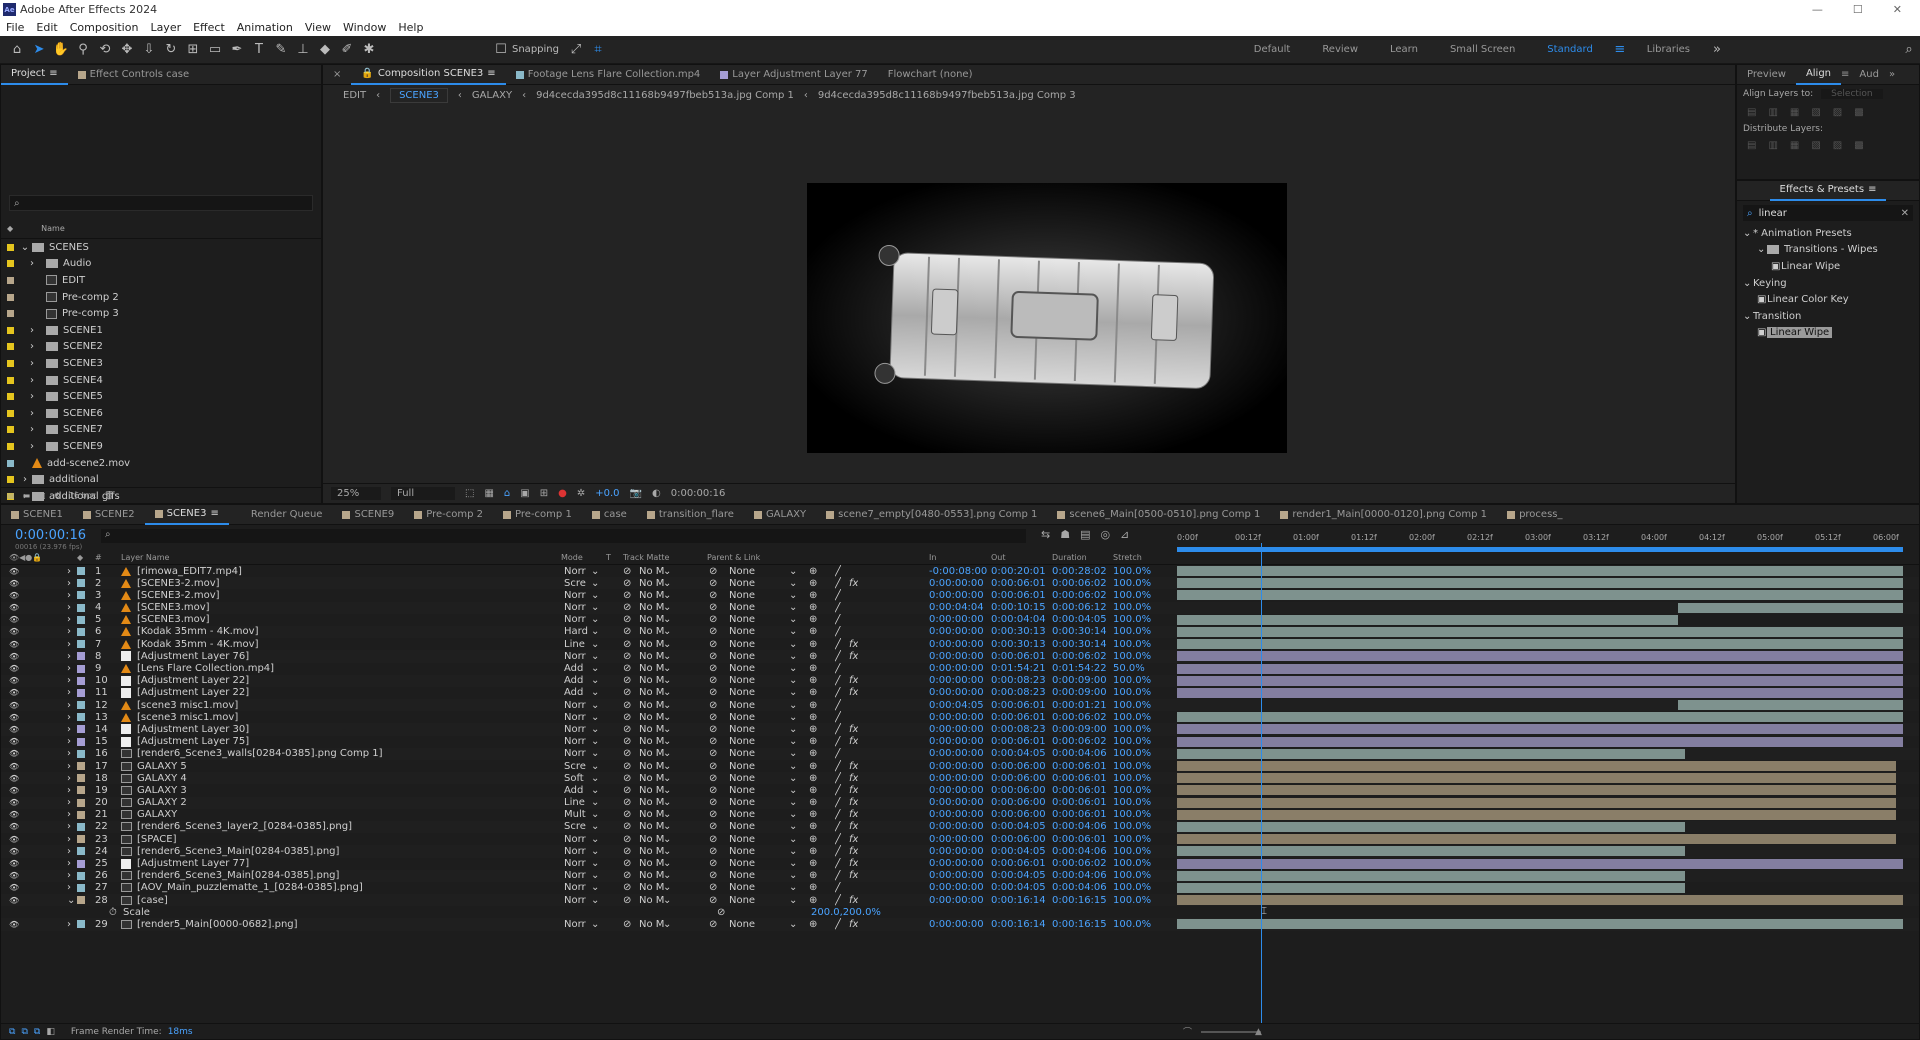 The height and width of the screenshot is (1040, 1920). Describe the element at coordinates (469, 493) in the screenshot. I see `region-of-interest-icon: ⬚` at that location.